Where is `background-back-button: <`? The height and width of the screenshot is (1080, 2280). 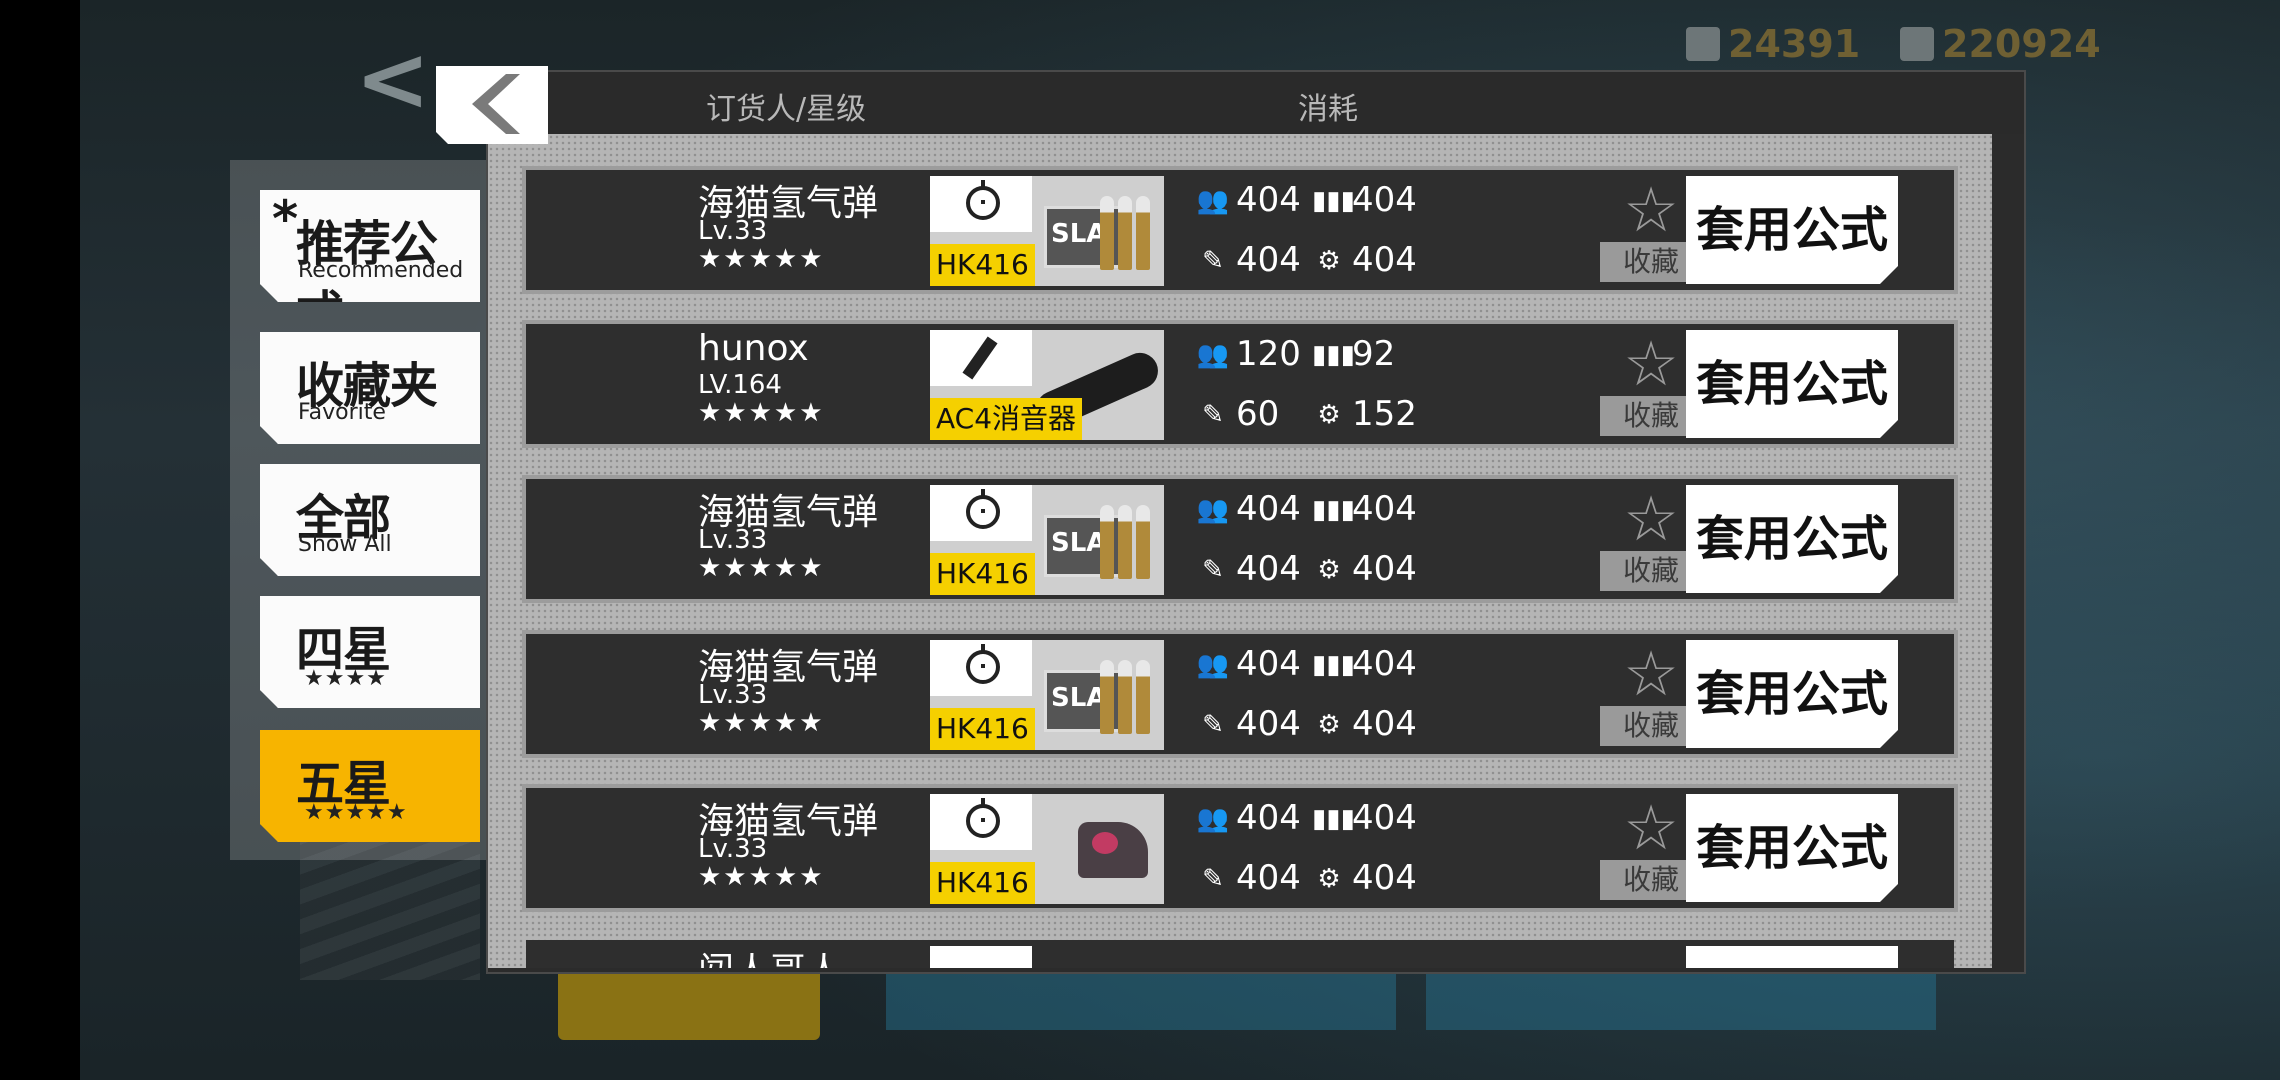 background-back-button: < is located at coordinates (392, 80).